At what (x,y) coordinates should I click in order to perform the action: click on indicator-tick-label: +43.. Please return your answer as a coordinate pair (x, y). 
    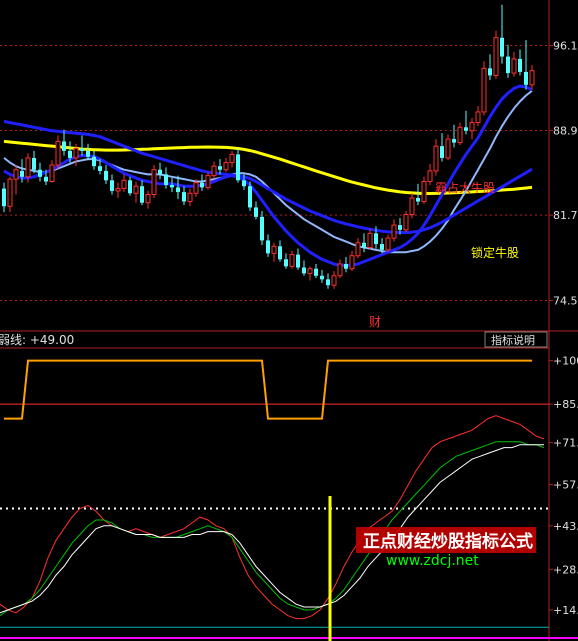
    Looking at the image, I should click on (565, 526).